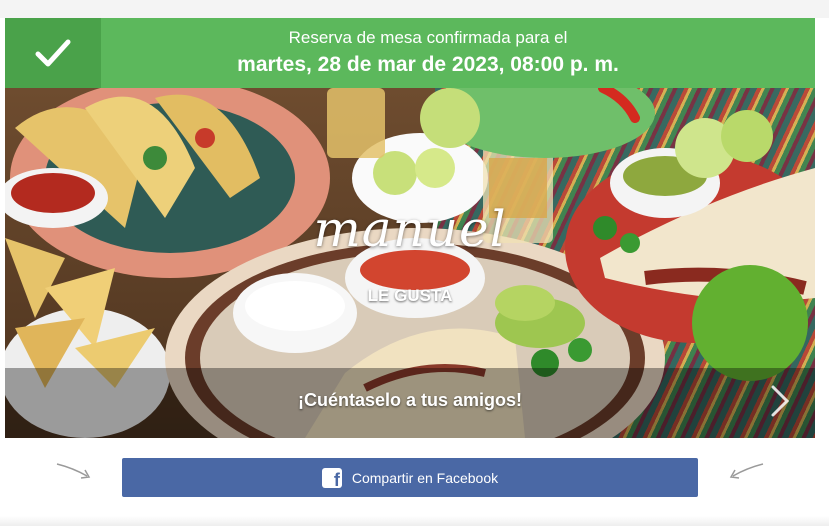  What do you see at coordinates (428, 37) in the screenshot?
I see `confirmation-label: Reserva de mesa confirmada para el` at bounding box center [428, 37].